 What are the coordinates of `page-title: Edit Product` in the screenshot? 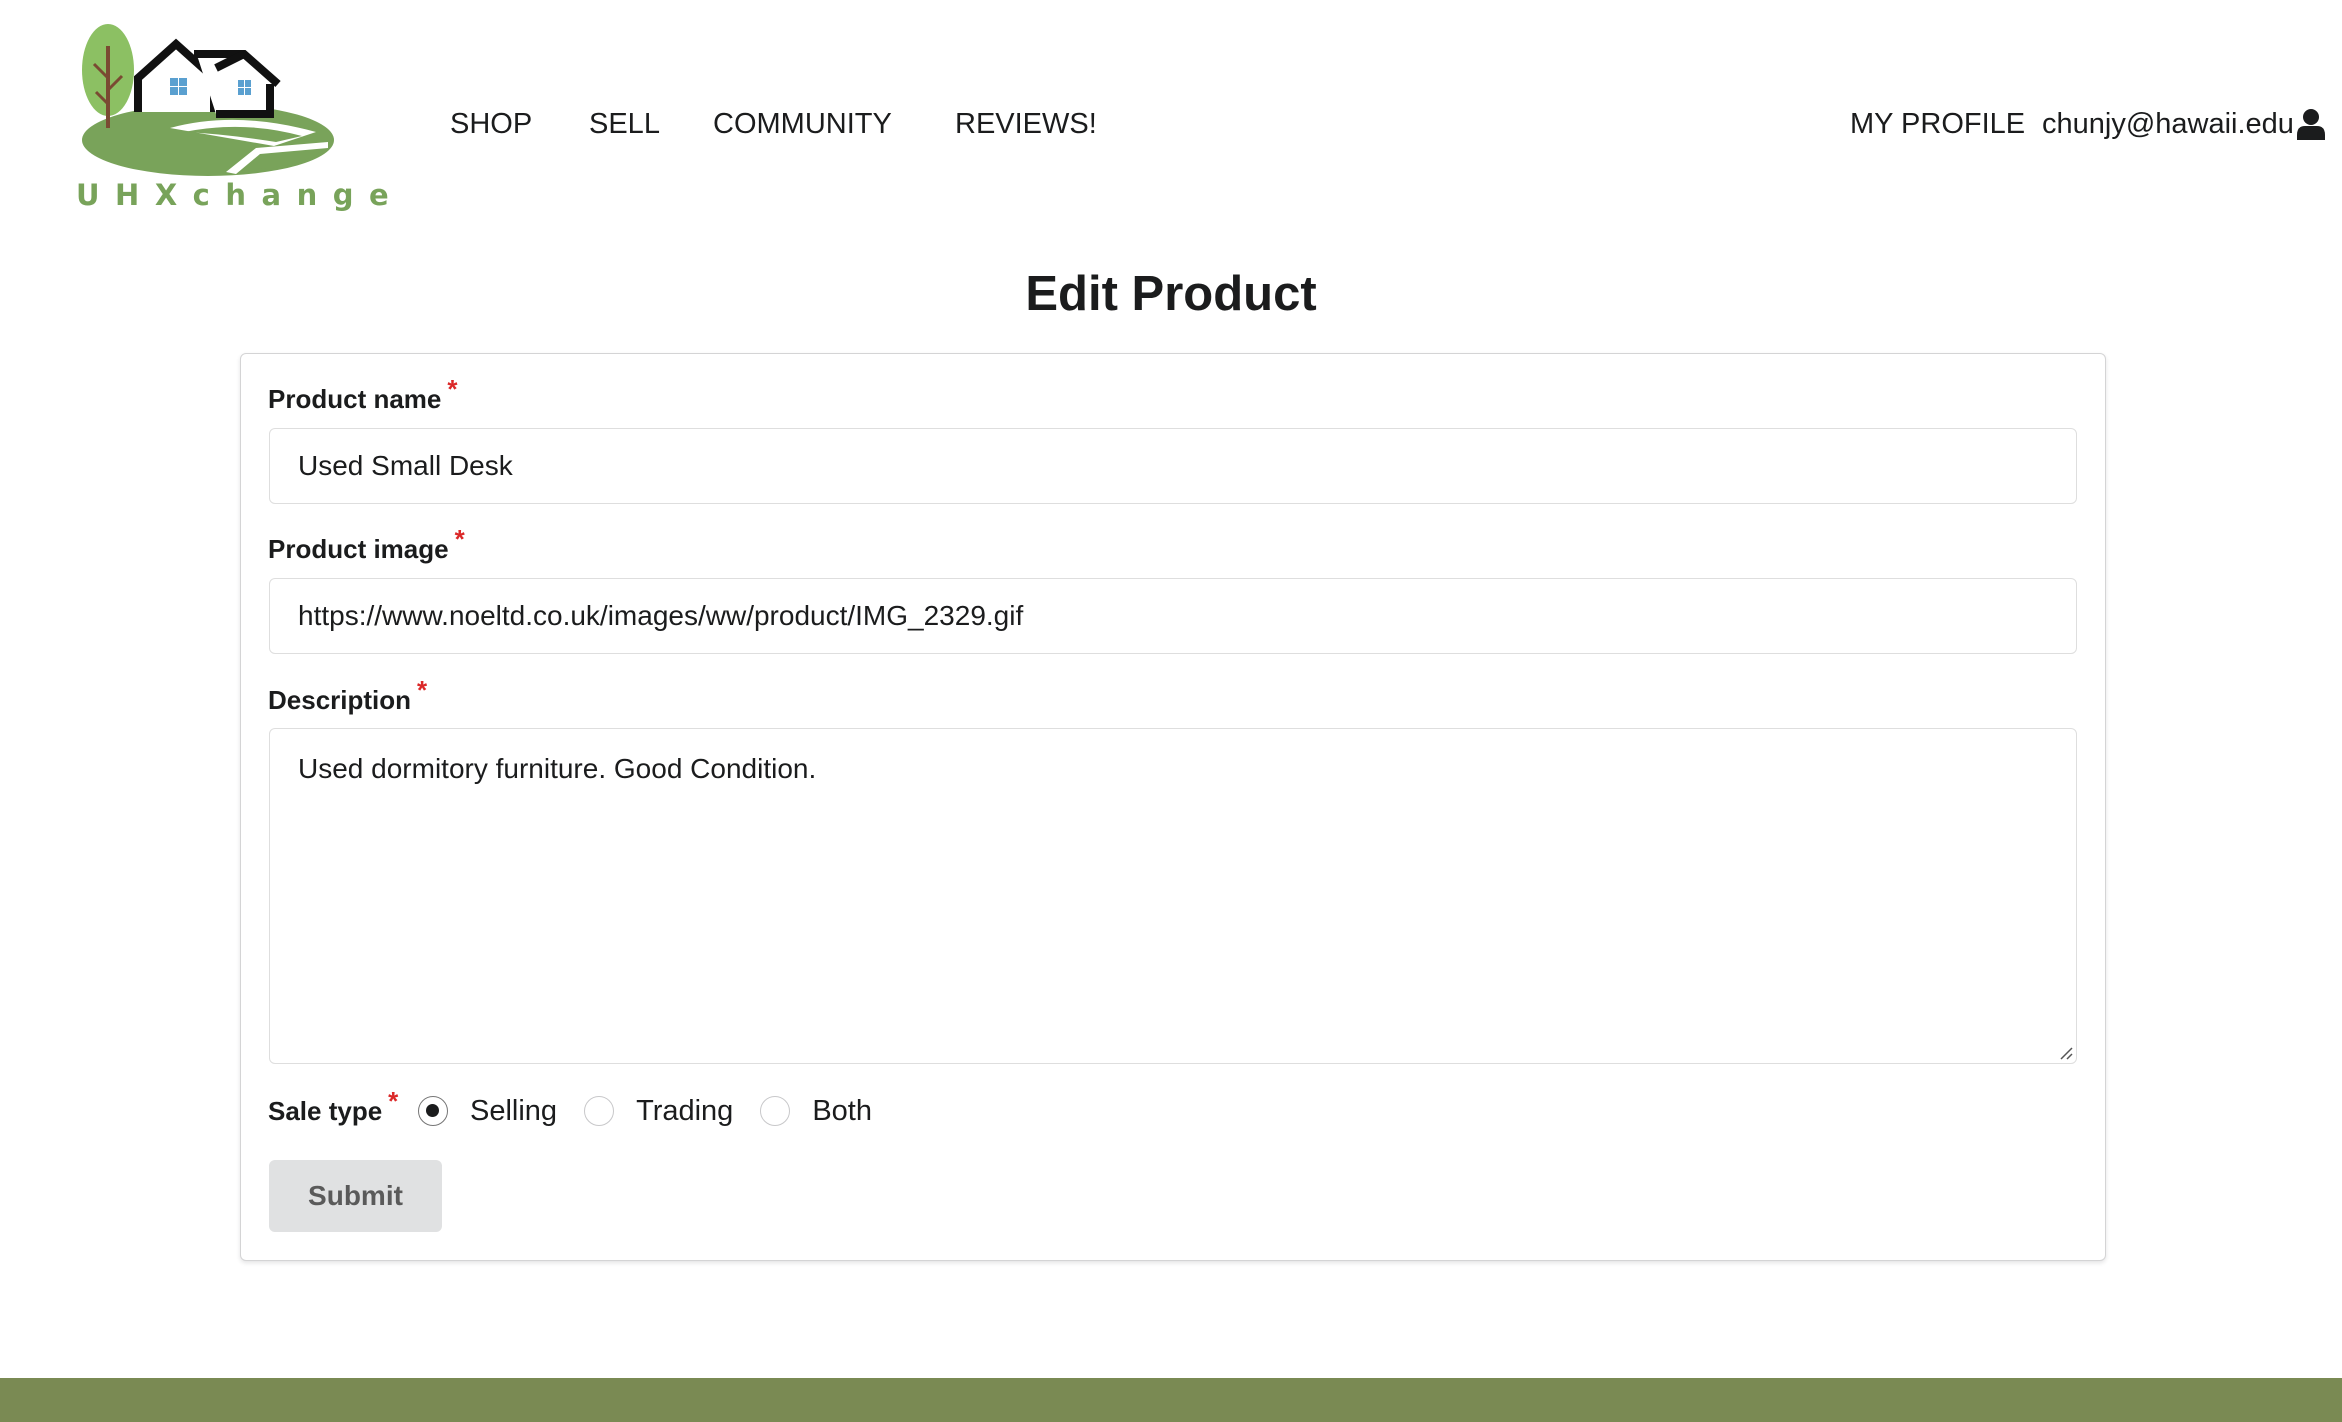 It's located at (1171, 294).